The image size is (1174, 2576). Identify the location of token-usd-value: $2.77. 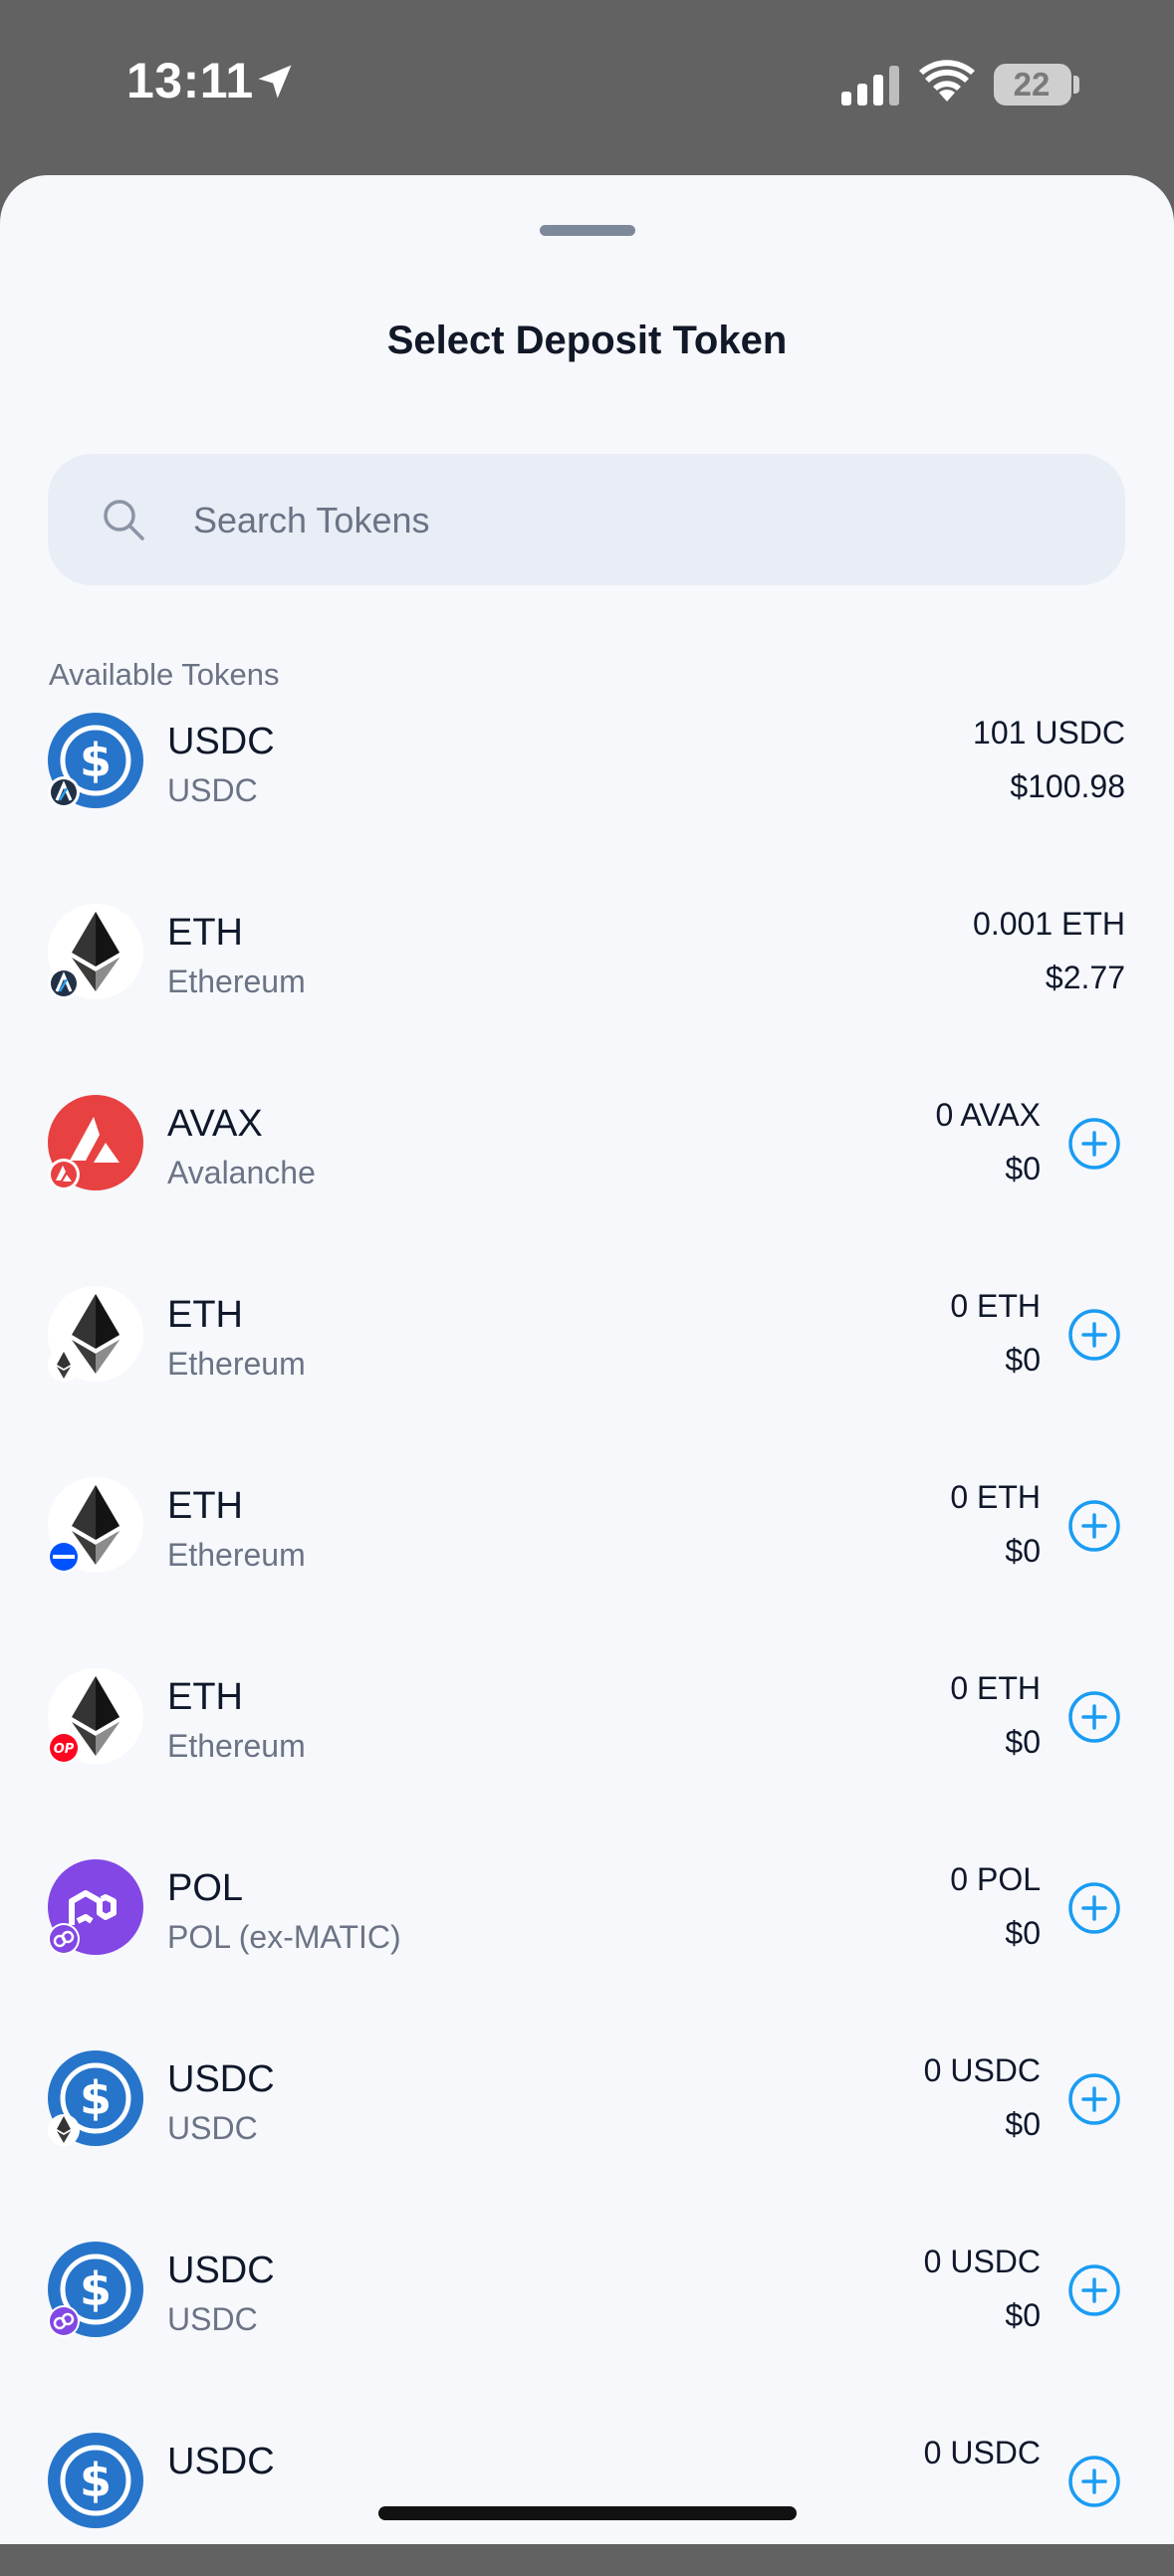
(1085, 977).